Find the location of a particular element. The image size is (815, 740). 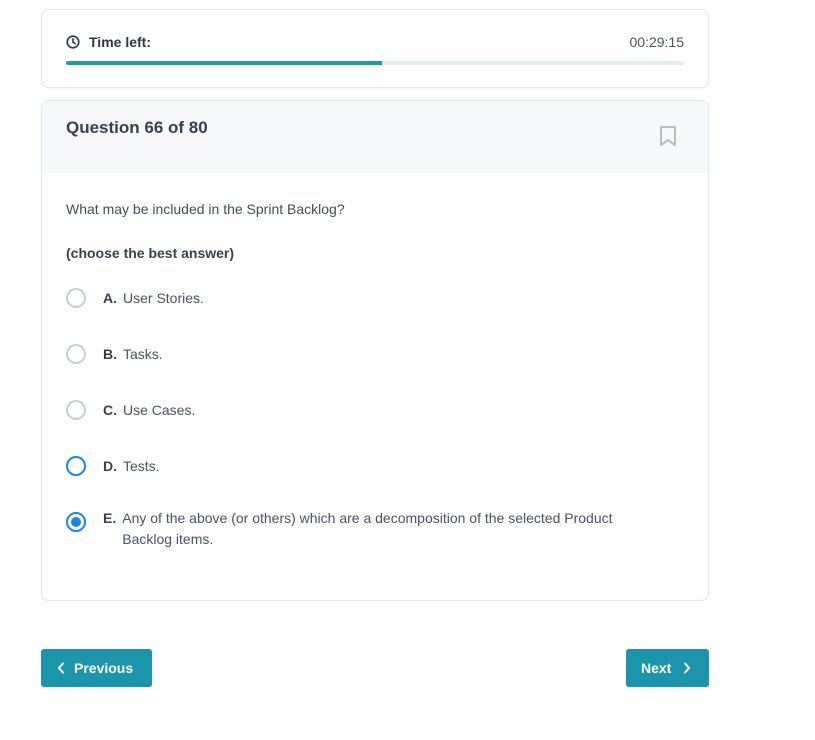

option-letter: A. is located at coordinates (110, 298).